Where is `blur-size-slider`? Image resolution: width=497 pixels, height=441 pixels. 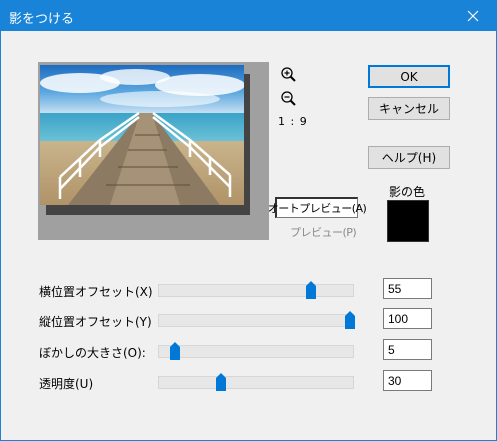
blur-size-slider is located at coordinates (256, 351).